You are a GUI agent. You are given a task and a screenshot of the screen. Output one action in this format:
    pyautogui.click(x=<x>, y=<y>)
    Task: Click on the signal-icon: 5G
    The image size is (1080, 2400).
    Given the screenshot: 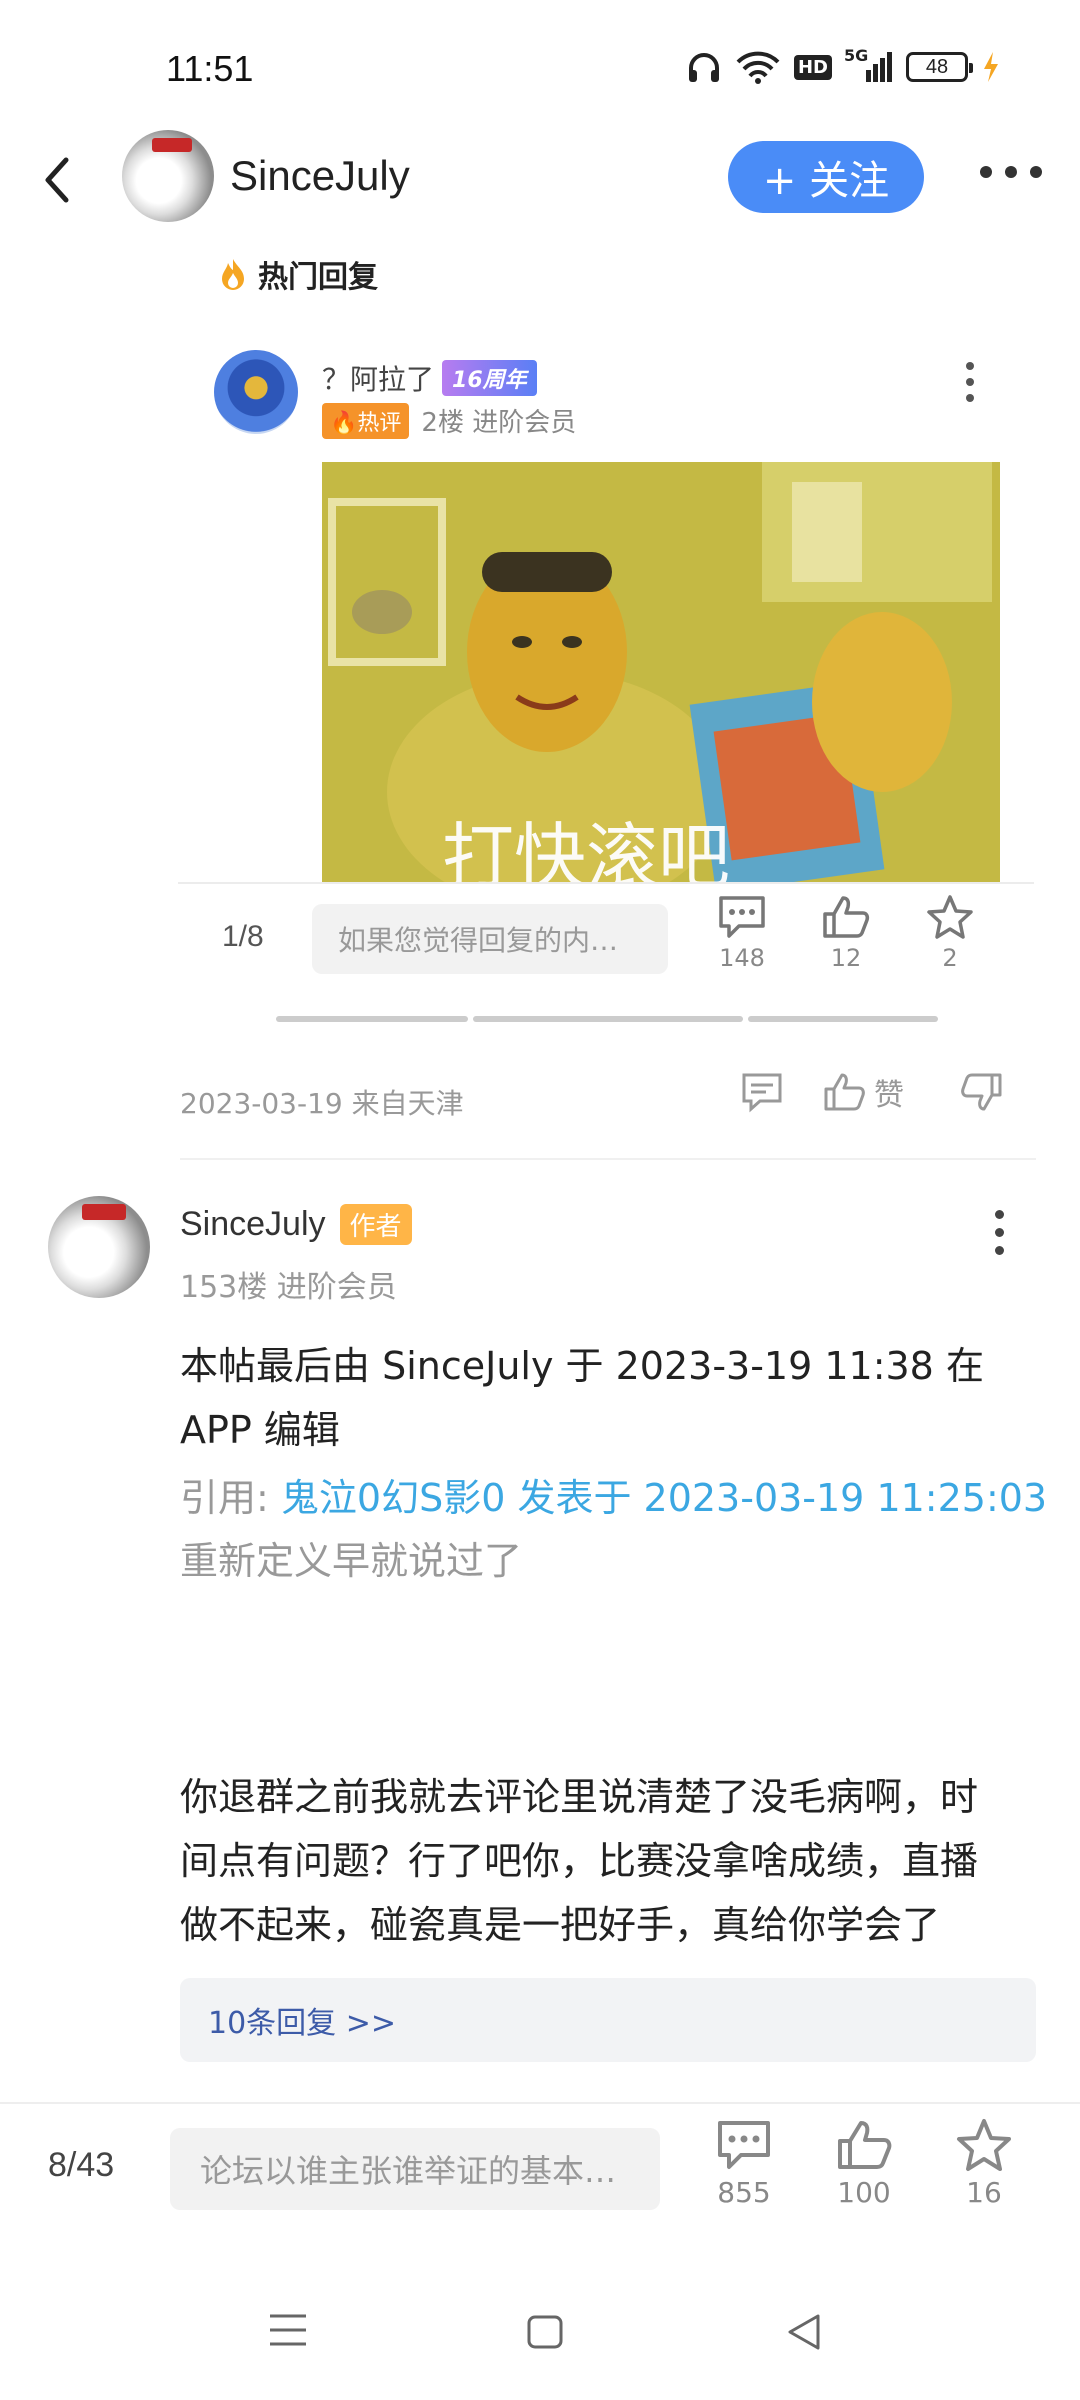 What is the action you would take?
    pyautogui.click(x=868, y=64)
    